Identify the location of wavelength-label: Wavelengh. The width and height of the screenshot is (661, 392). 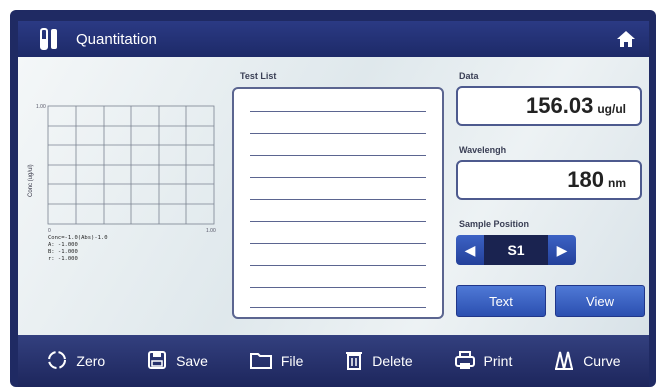
(483, 150).